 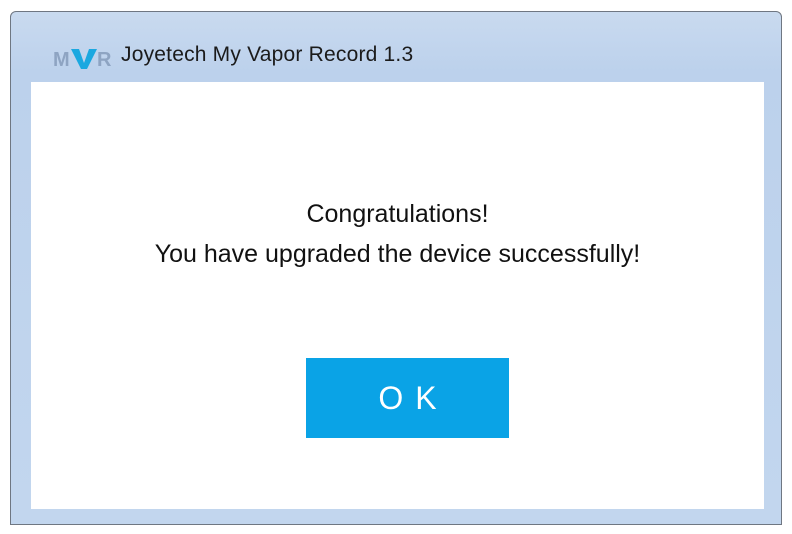 What do you see at coordinates (61, 59) in the screenshot?
I see `logo-letter-m: M` at bounding box center [61, 59].